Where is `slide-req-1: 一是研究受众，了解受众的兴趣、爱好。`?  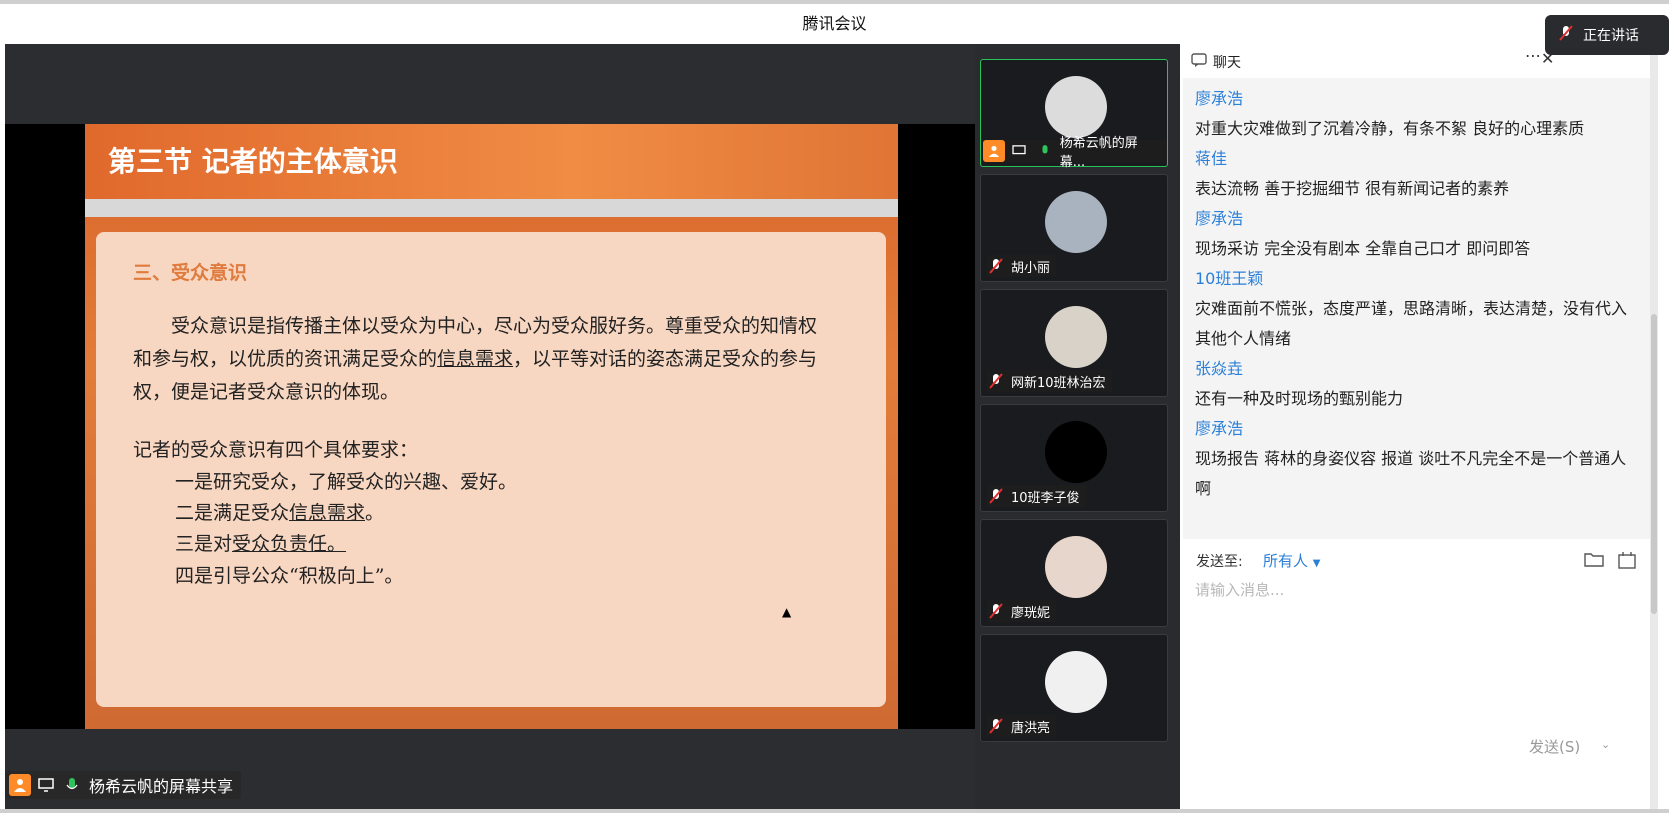
slide-req-1: 一是研究受众，了解受众的兴趣、爱好。 is located at coordinates (346, 482).